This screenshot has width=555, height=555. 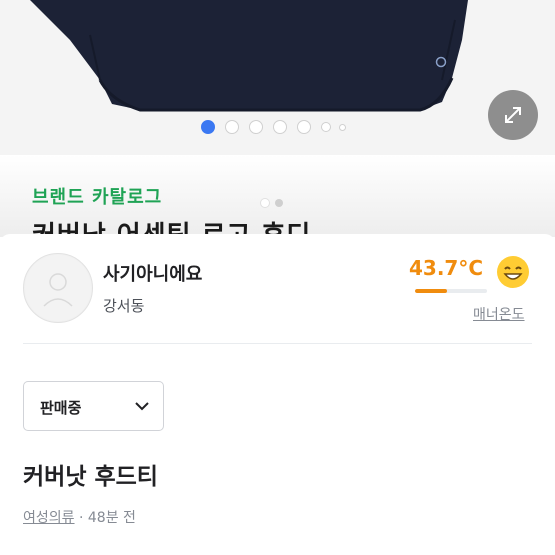 What do you see at coordinates (93, 406) in the screenshot?
I see `sale-status-dropdown: 판매중` at bounding box center [93, 406].